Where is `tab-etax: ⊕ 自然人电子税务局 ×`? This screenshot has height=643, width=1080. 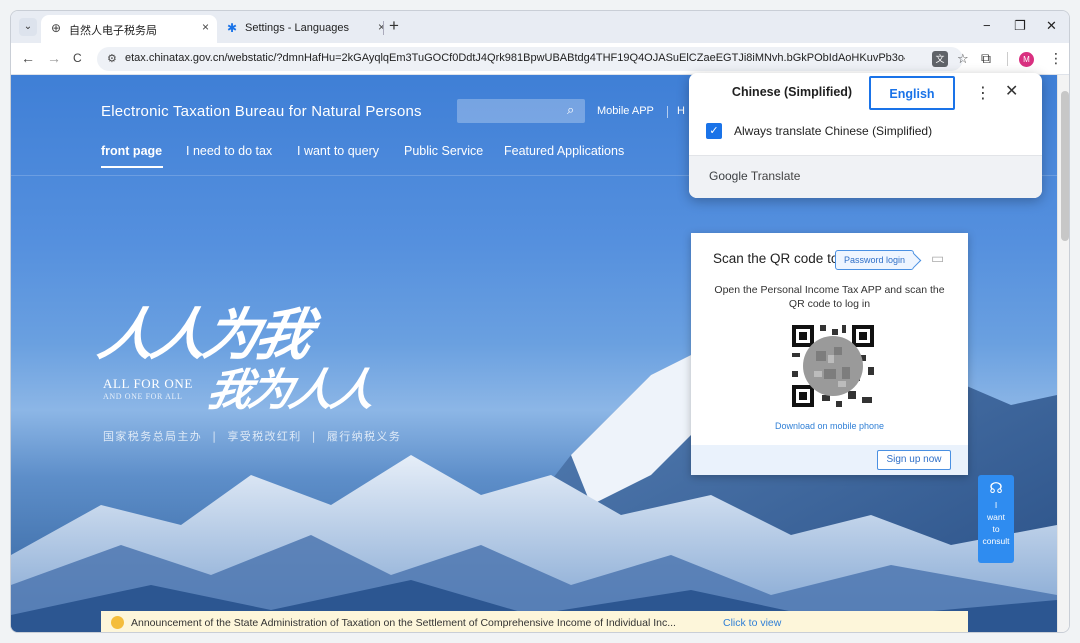 tab-etax: ⊕ 自然人电子税务局 × is located at coordinates (129, 29).